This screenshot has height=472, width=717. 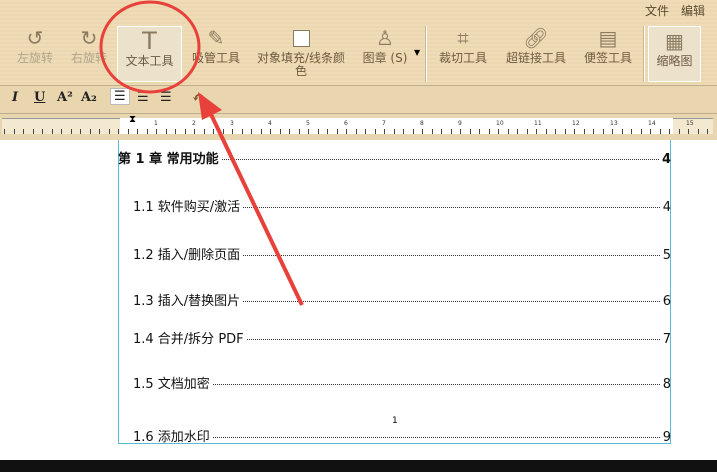 I want to click on arrow-head-icon, so click(x=210, y=106).